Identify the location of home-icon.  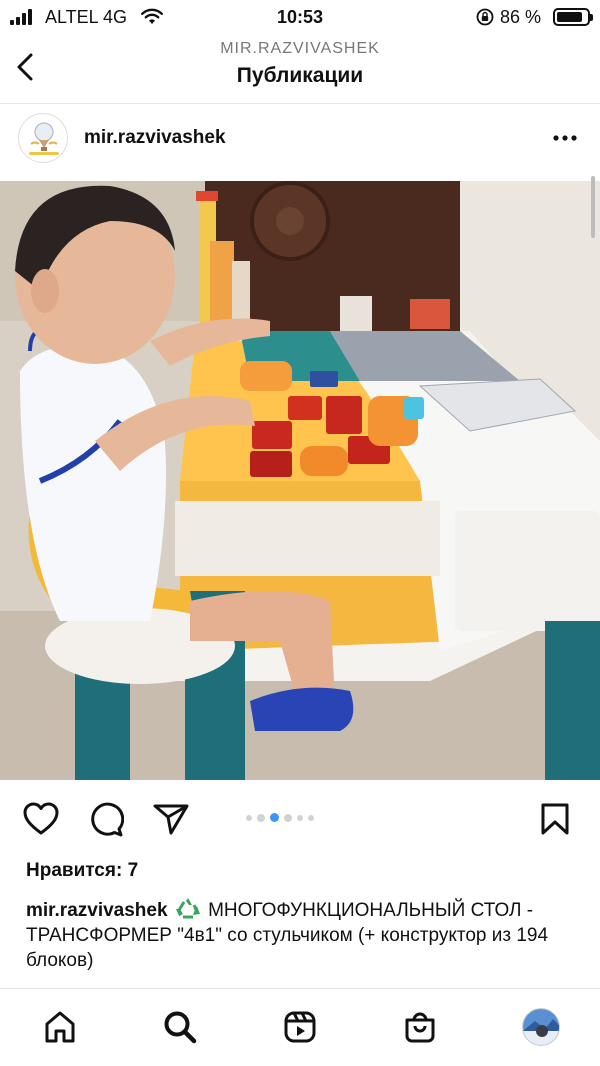
(60, 1027).